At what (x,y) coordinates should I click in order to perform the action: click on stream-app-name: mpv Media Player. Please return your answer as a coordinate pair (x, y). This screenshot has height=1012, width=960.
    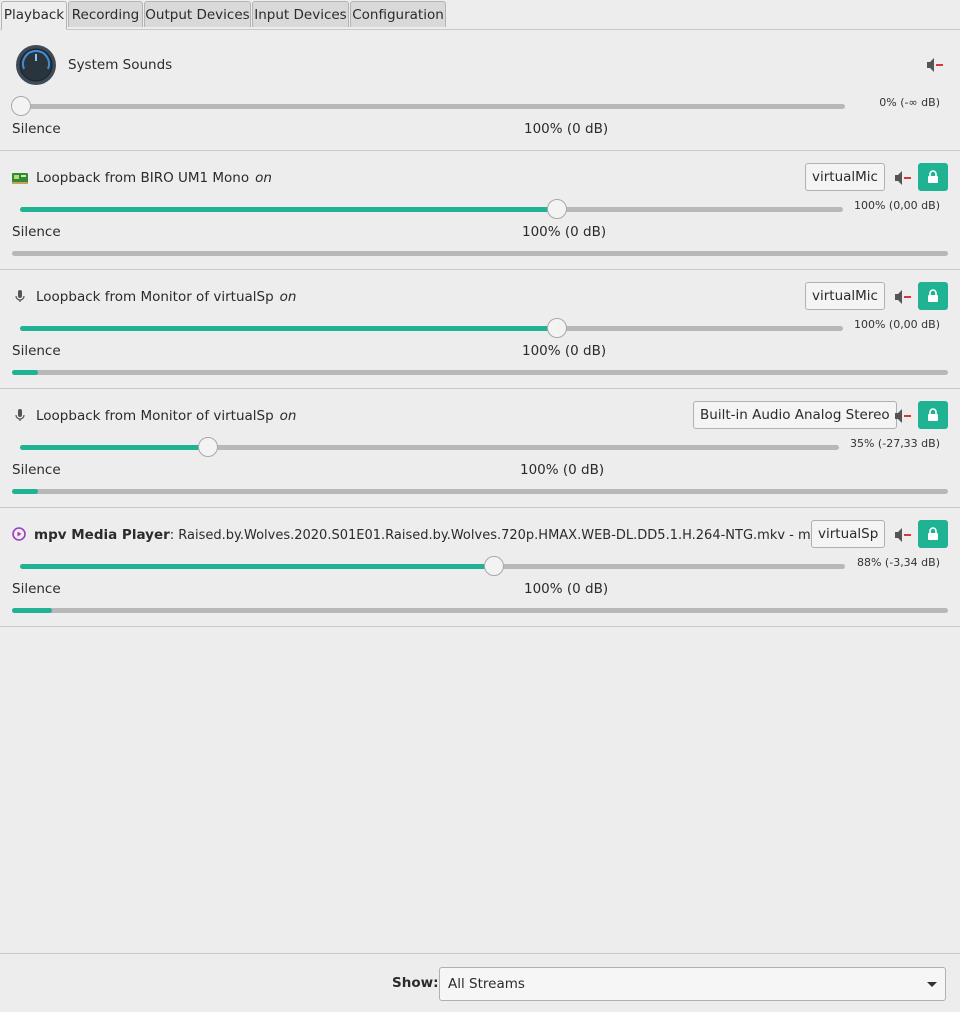
    Looking at the image, I should click on (102, 535).